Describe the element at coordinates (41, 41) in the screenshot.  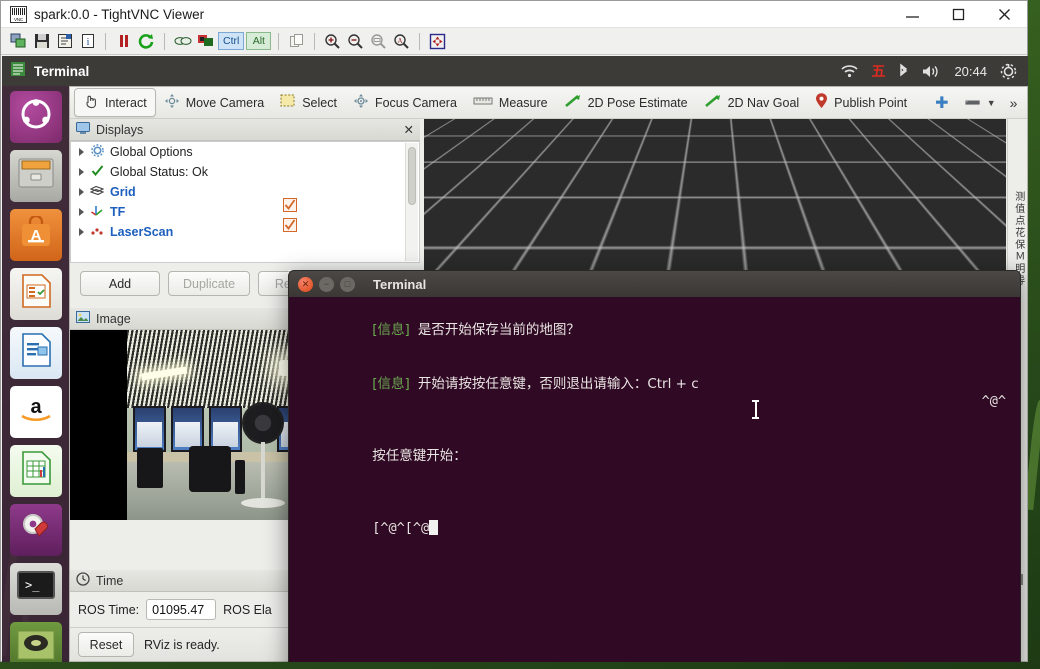
I see `save-connection-icon` at that location.